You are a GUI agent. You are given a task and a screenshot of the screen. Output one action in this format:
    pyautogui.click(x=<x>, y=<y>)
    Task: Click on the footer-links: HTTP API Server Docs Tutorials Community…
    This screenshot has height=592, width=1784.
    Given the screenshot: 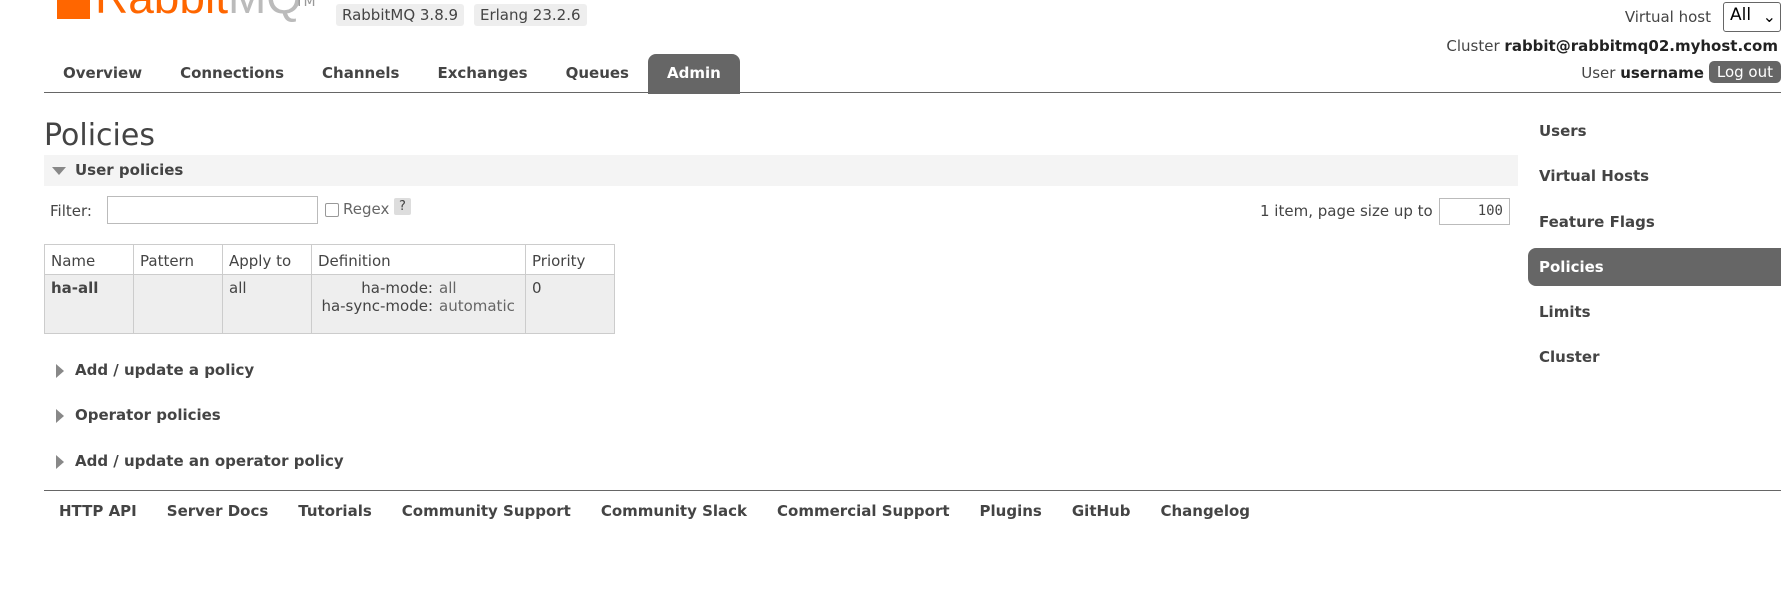 What is the action you would take?
    pyautogui.click(x=654, y=511)
    